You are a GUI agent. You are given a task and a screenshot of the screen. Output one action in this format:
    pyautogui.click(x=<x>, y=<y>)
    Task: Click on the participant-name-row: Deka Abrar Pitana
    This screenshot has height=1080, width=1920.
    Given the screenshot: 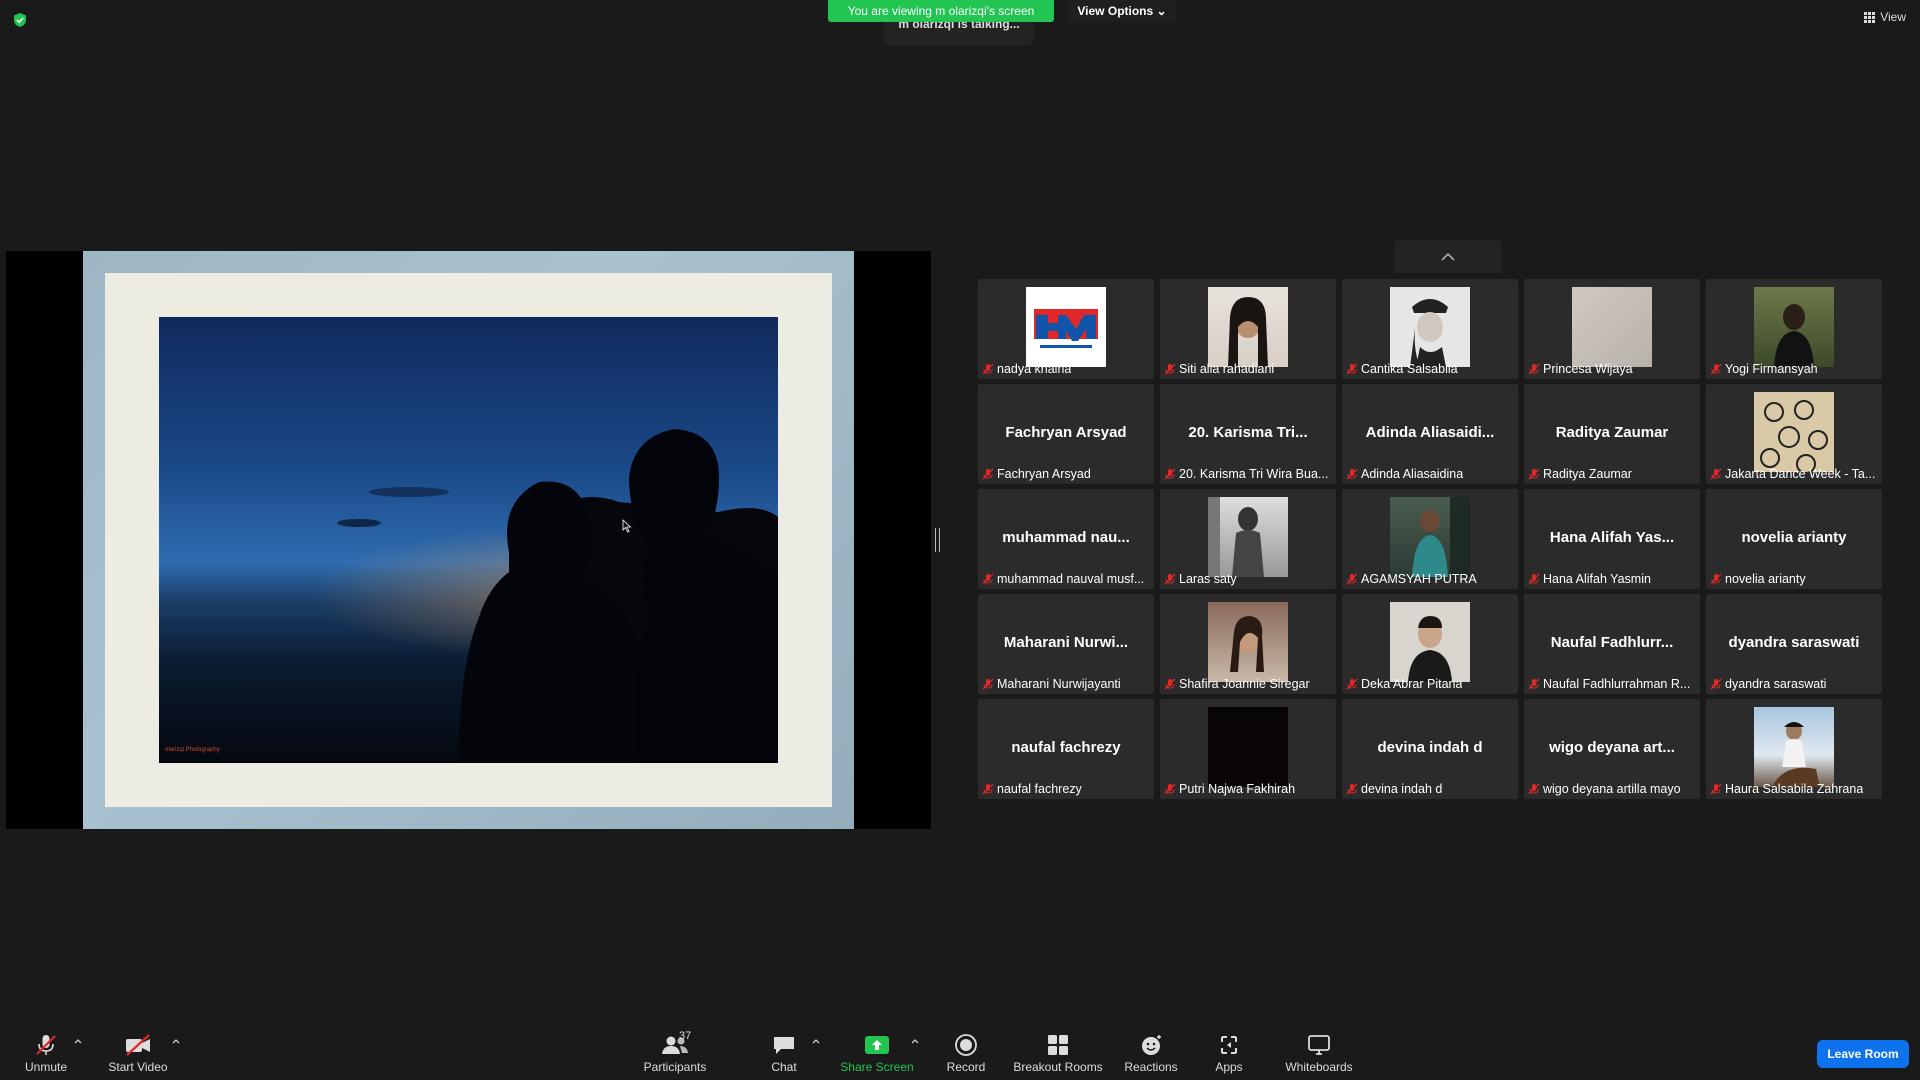 What is the action you would take?
    pyautogui.click(x=1431, y=684)
    